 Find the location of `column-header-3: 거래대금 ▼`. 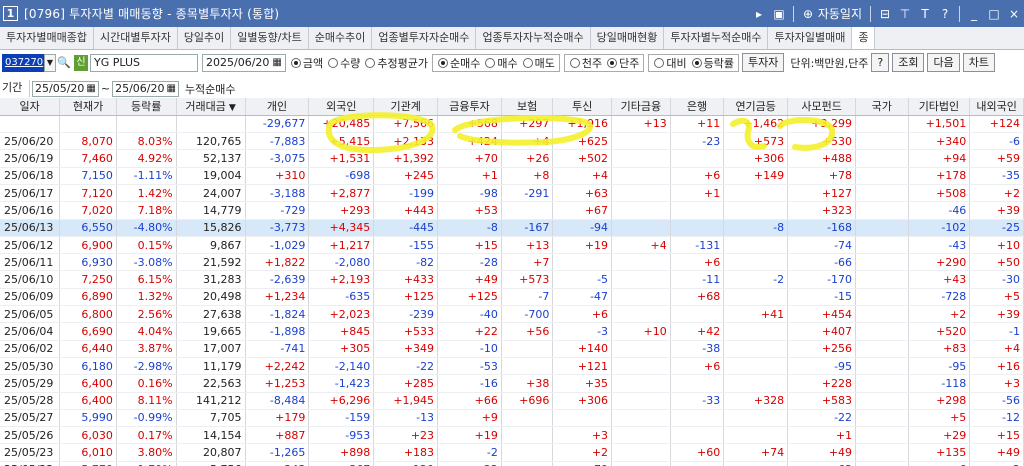

column-header-3: 거래대금 ▼ is located at coordinates (211, 107).